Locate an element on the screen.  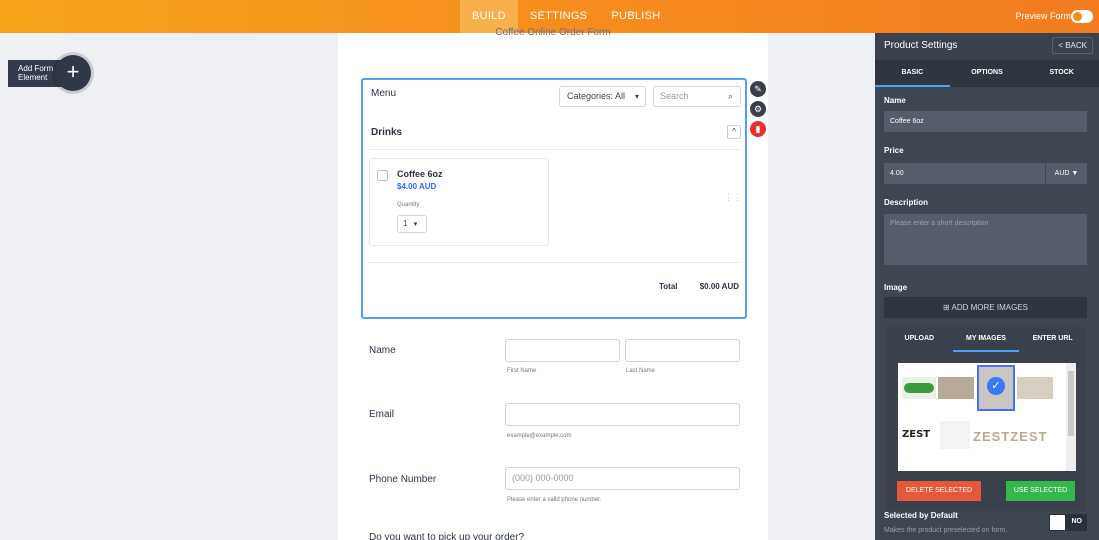
product-name: Coffee 6oz is located at coordinates (420, 174).